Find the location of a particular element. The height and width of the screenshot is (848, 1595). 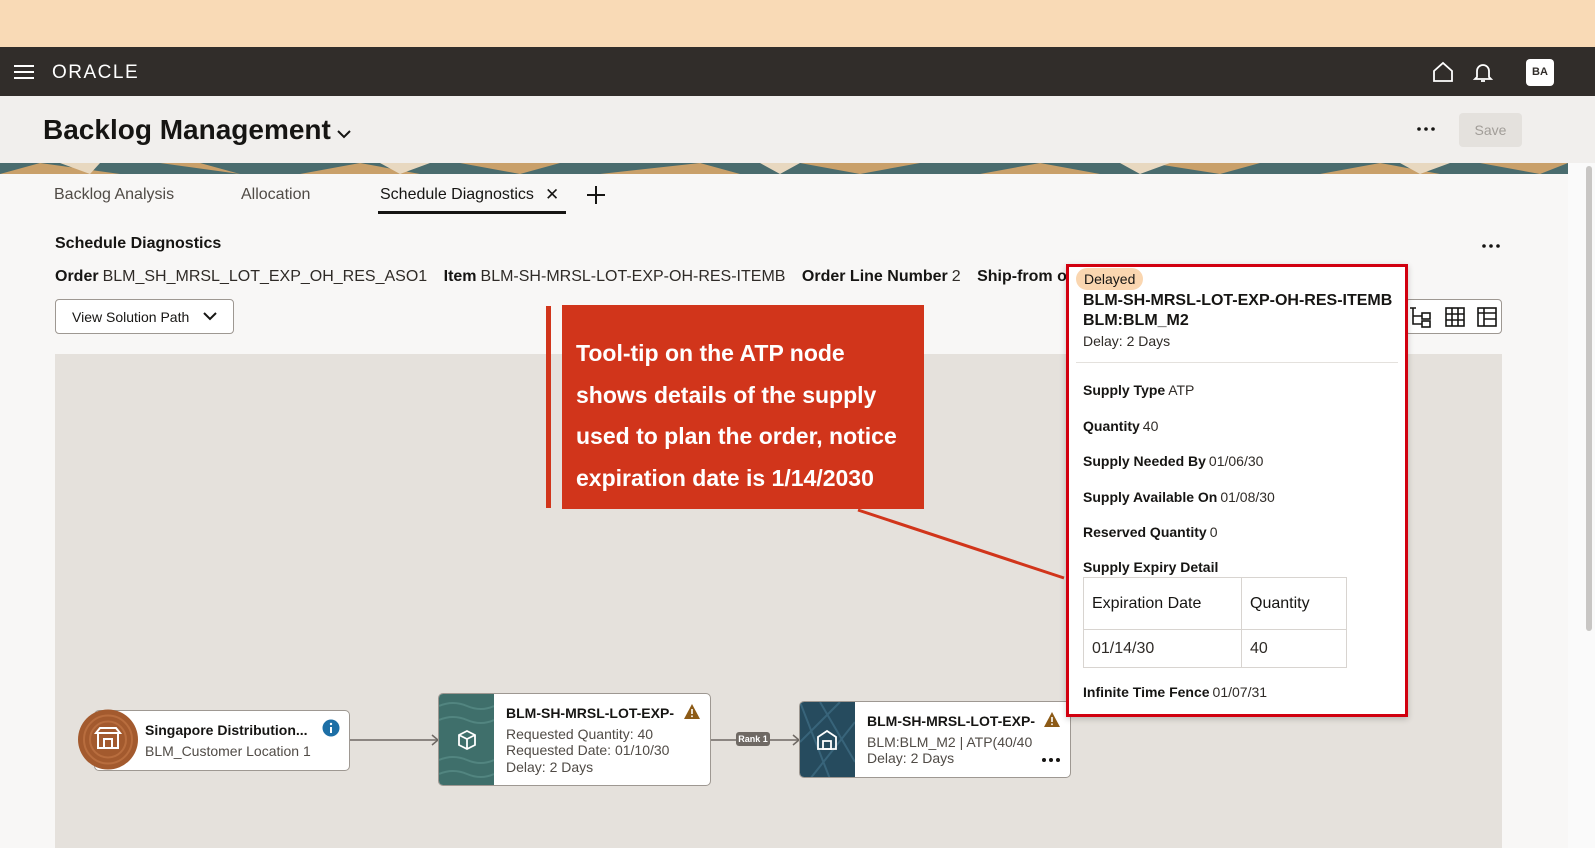

supply-needed-value: 01/06/30 is located at coordinates (1236, 461).